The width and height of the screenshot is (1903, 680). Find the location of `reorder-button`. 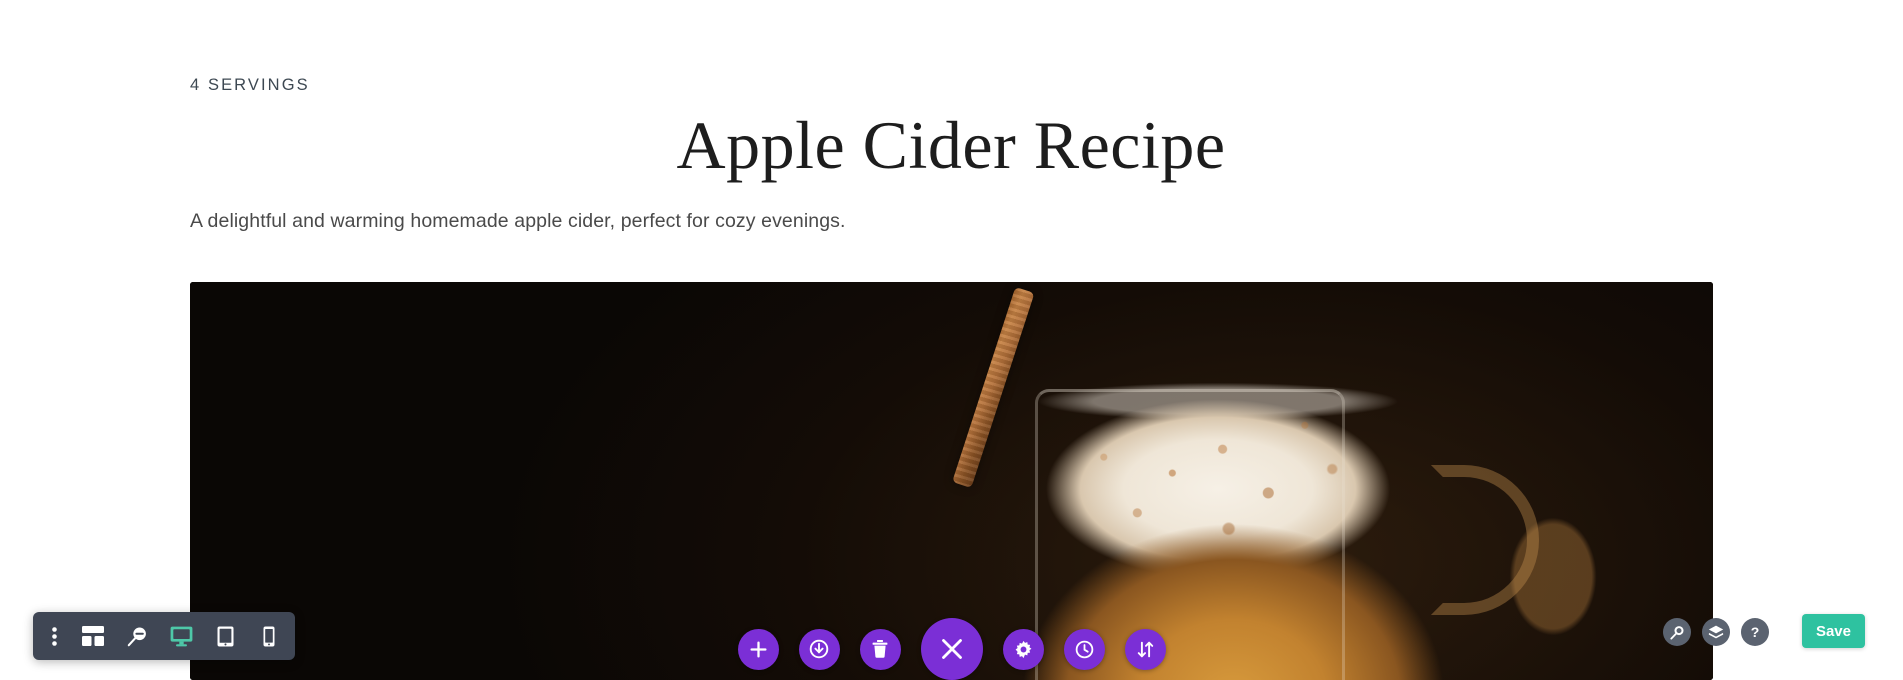

reorder-button is located at coordinates (1145, 649).